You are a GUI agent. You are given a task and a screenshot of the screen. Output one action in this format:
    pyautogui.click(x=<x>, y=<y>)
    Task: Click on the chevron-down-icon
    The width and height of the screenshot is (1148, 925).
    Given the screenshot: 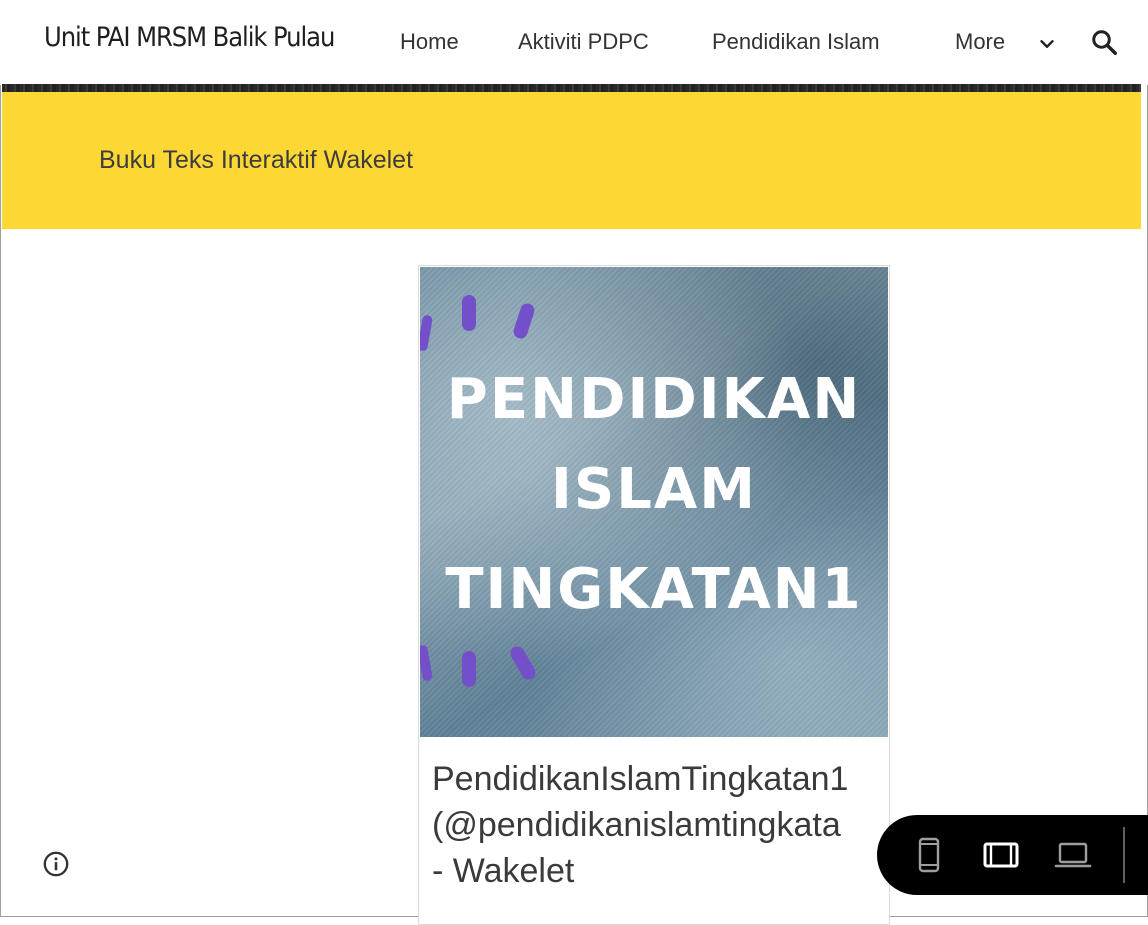 What is the action you would take?
    pyautogui.click(x=1047, y=44)
    